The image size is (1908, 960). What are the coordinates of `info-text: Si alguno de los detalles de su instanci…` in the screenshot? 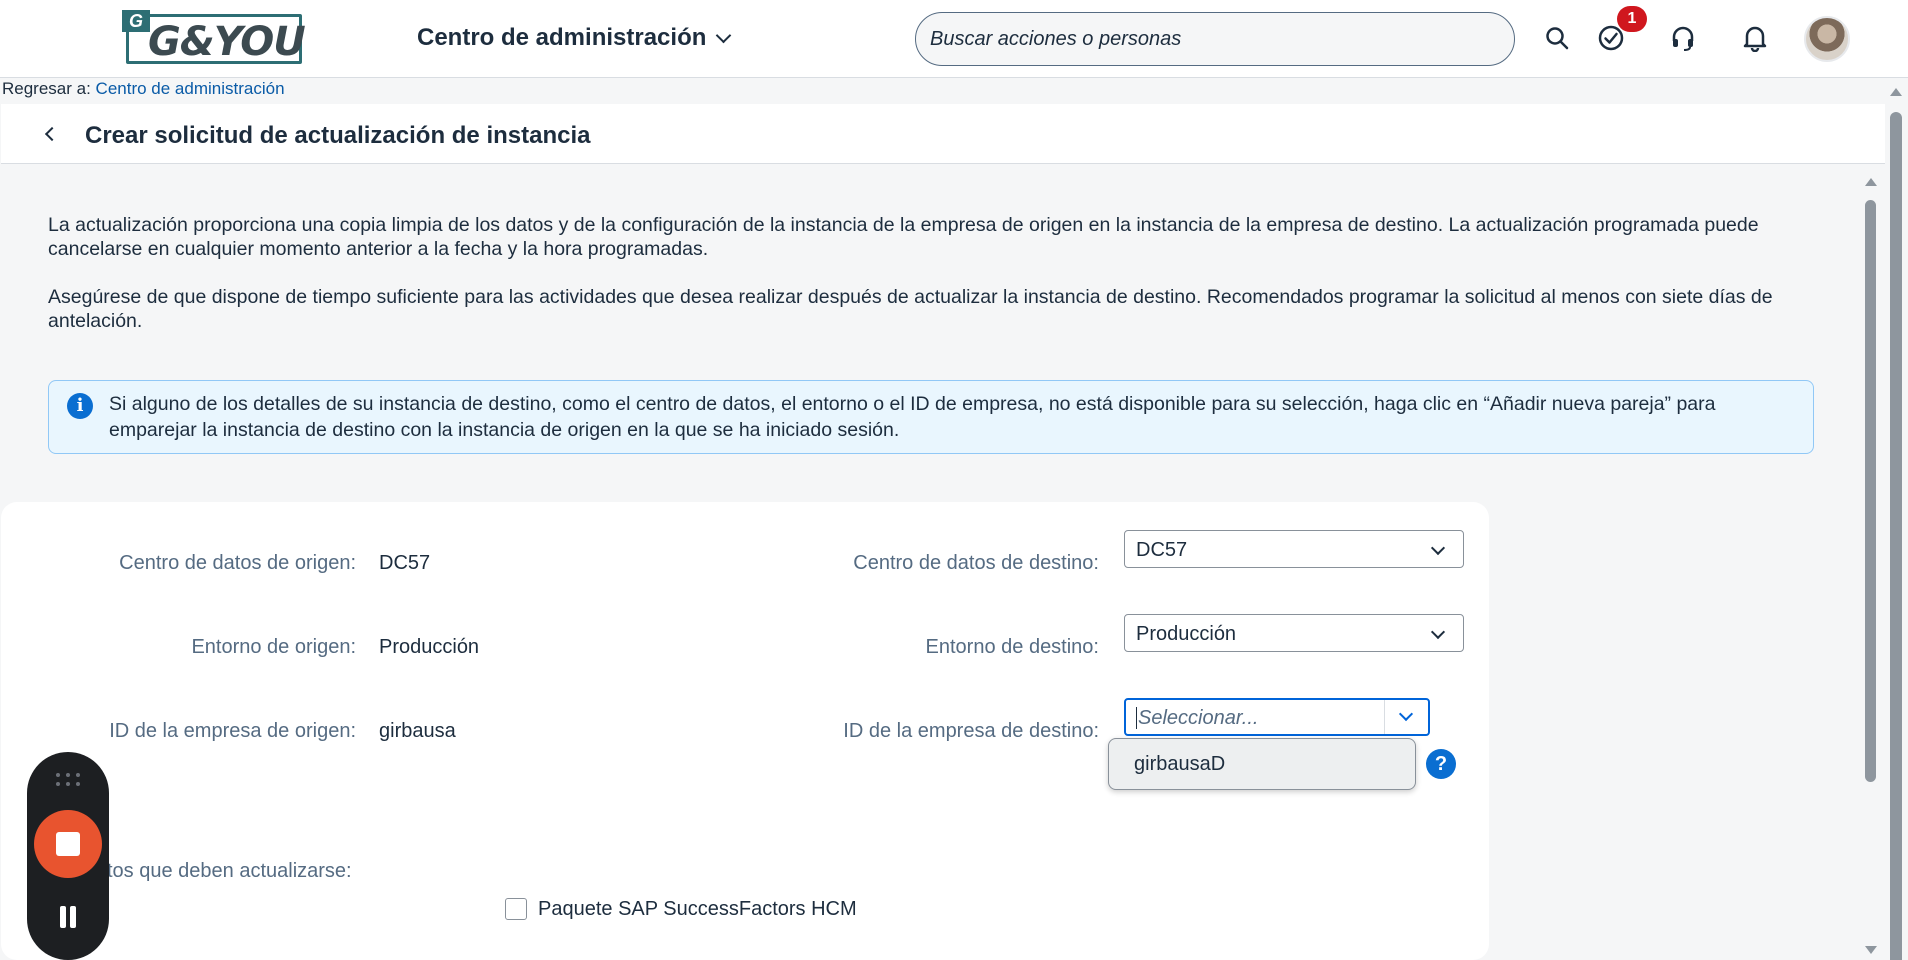 It's located at (912, 417).